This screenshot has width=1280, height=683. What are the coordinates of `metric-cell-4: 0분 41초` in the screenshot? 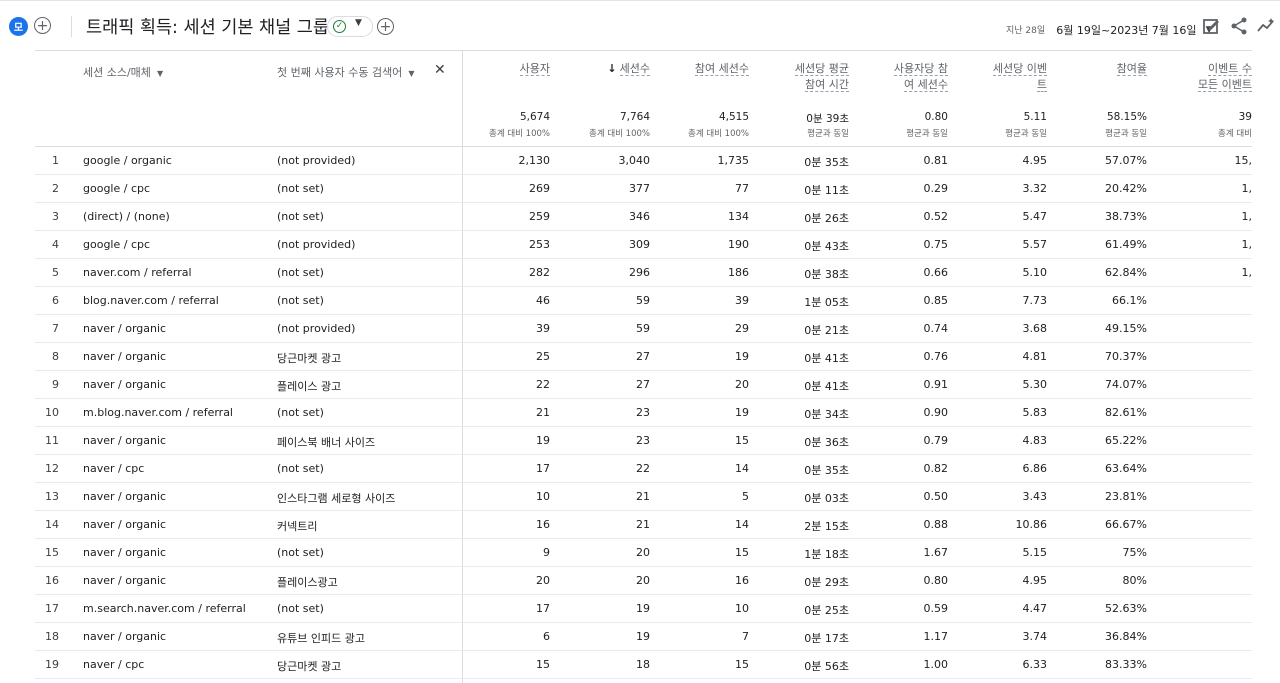 It's located at (826, 358).